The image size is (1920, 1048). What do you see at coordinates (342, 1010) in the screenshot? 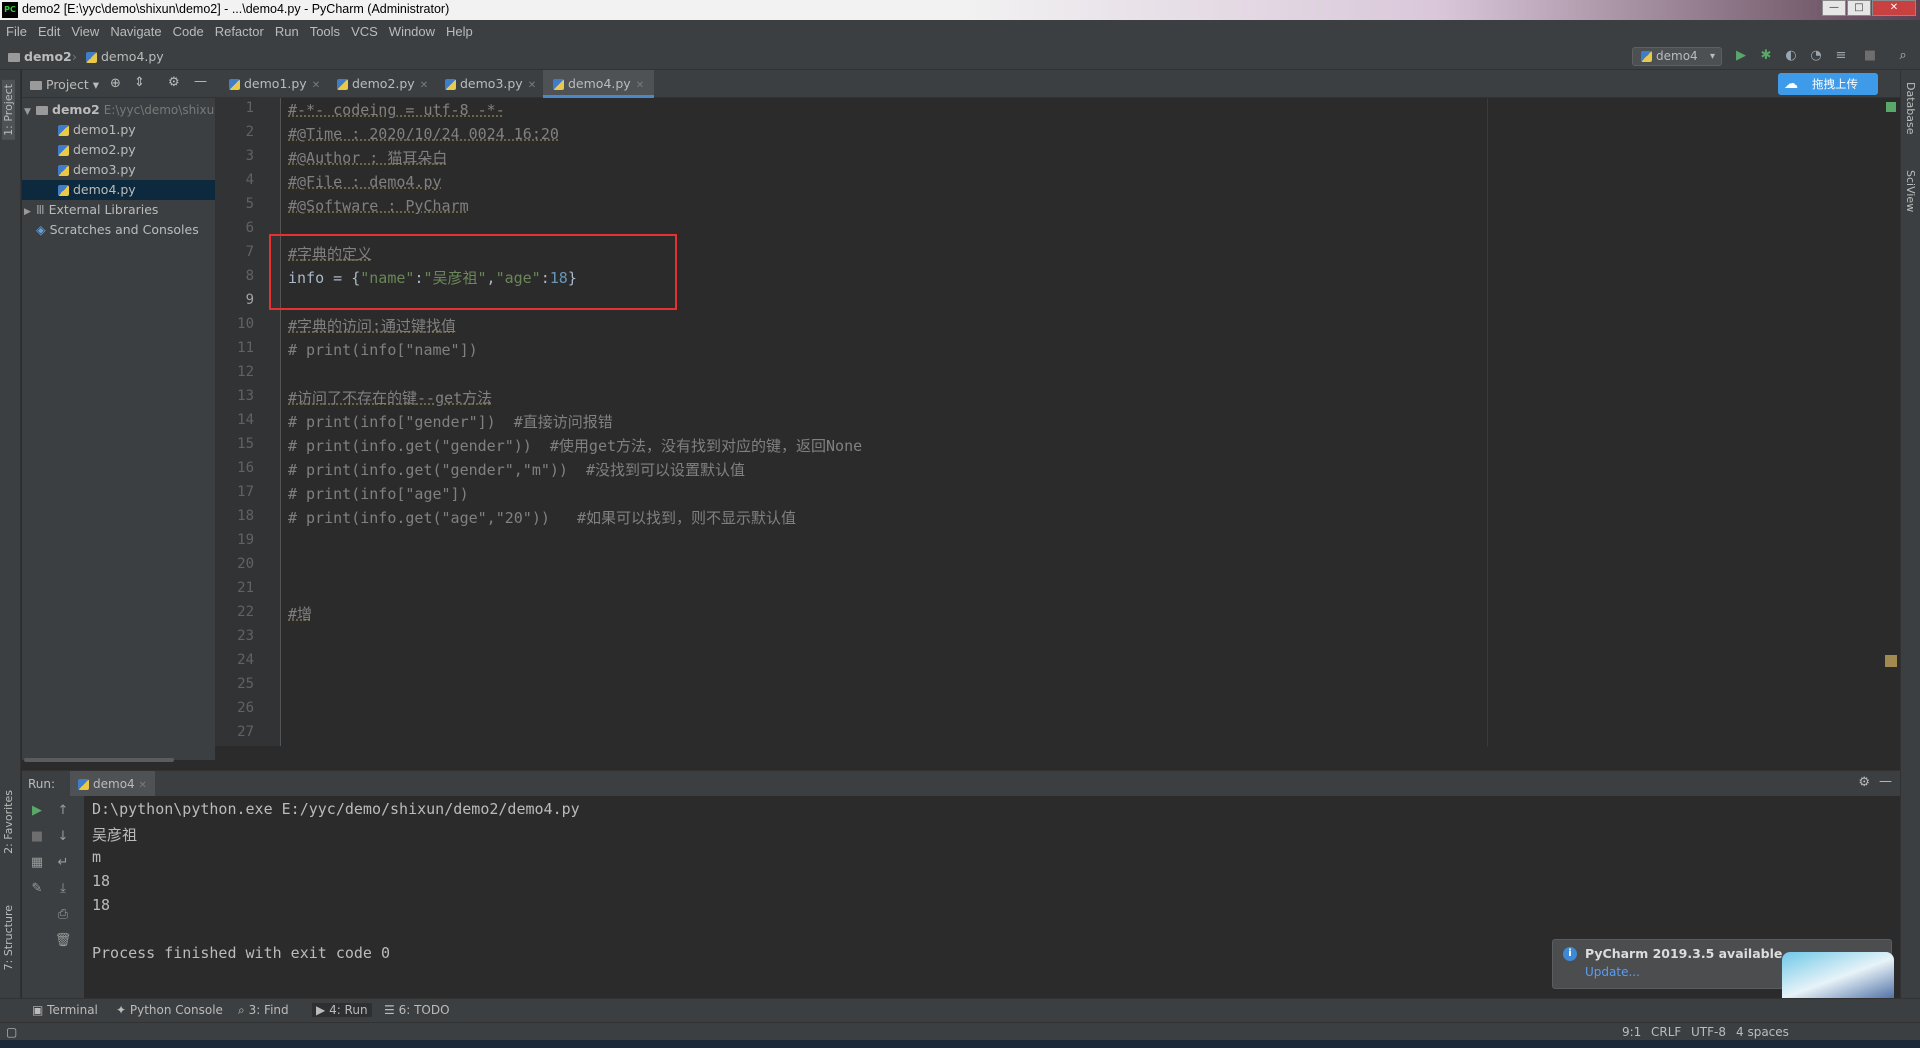
I see `run-tool-button: ▶ 4: Run` at bounding box center [342, 1010].